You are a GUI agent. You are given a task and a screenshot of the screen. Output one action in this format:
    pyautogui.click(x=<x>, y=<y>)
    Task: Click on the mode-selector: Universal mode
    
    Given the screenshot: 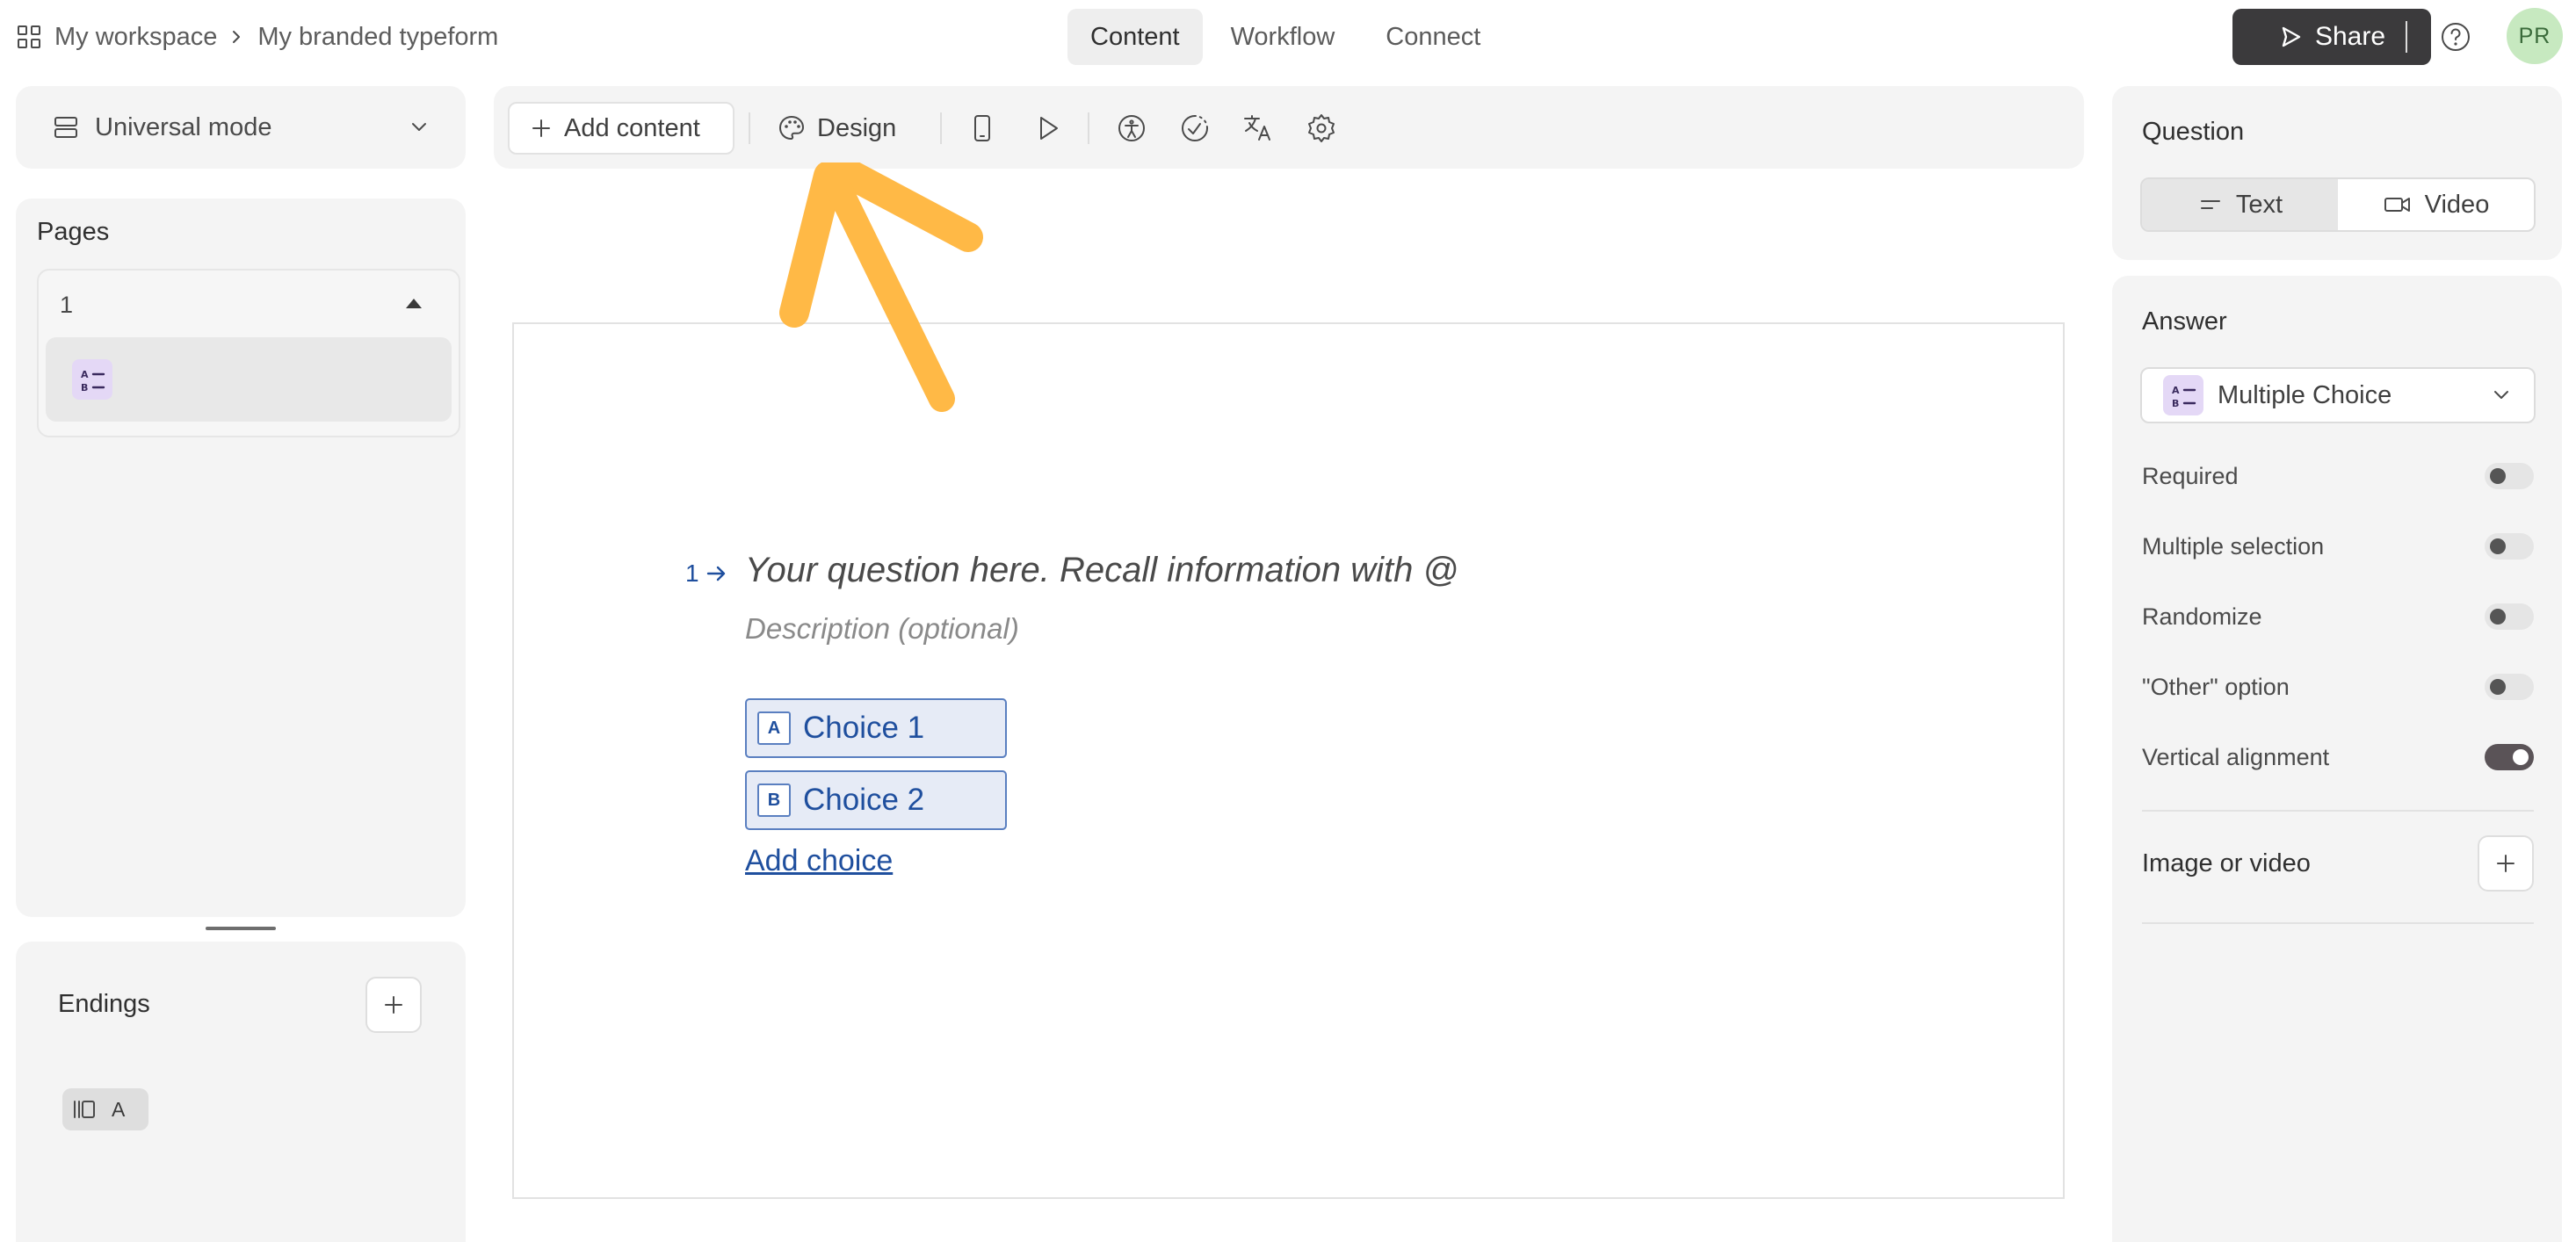 What is the action you would take?
    pyautogui.click(x=241, y=127)
    